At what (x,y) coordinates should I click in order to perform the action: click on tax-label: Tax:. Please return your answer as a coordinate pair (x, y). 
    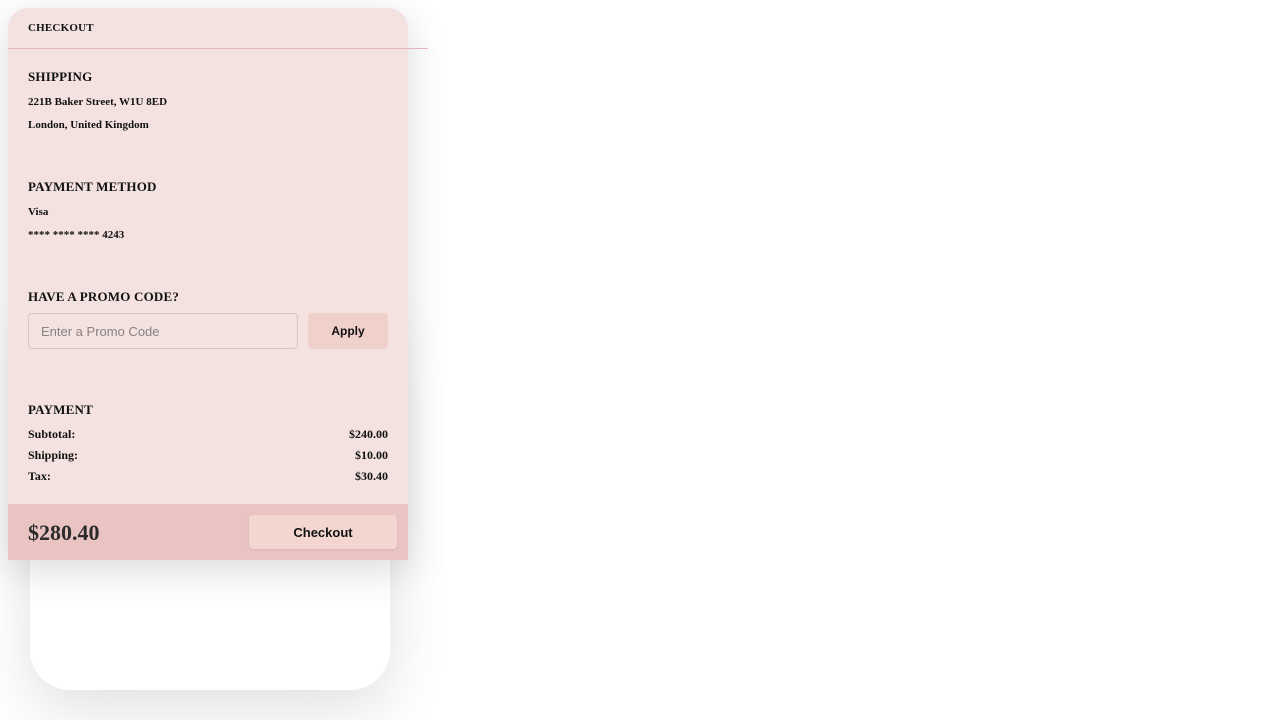
    Looking at the image, I should click on (39, 476).